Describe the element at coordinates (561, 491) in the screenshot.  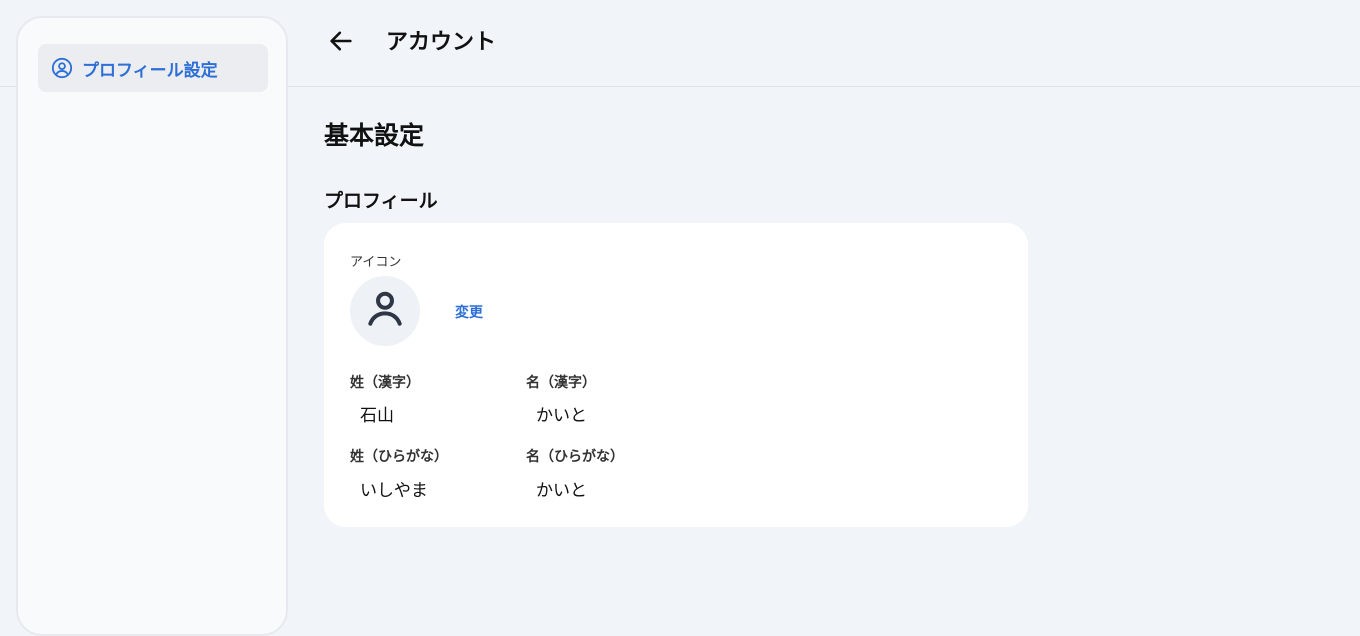
I see `first-name-hiragana-value: かいと` at that location.